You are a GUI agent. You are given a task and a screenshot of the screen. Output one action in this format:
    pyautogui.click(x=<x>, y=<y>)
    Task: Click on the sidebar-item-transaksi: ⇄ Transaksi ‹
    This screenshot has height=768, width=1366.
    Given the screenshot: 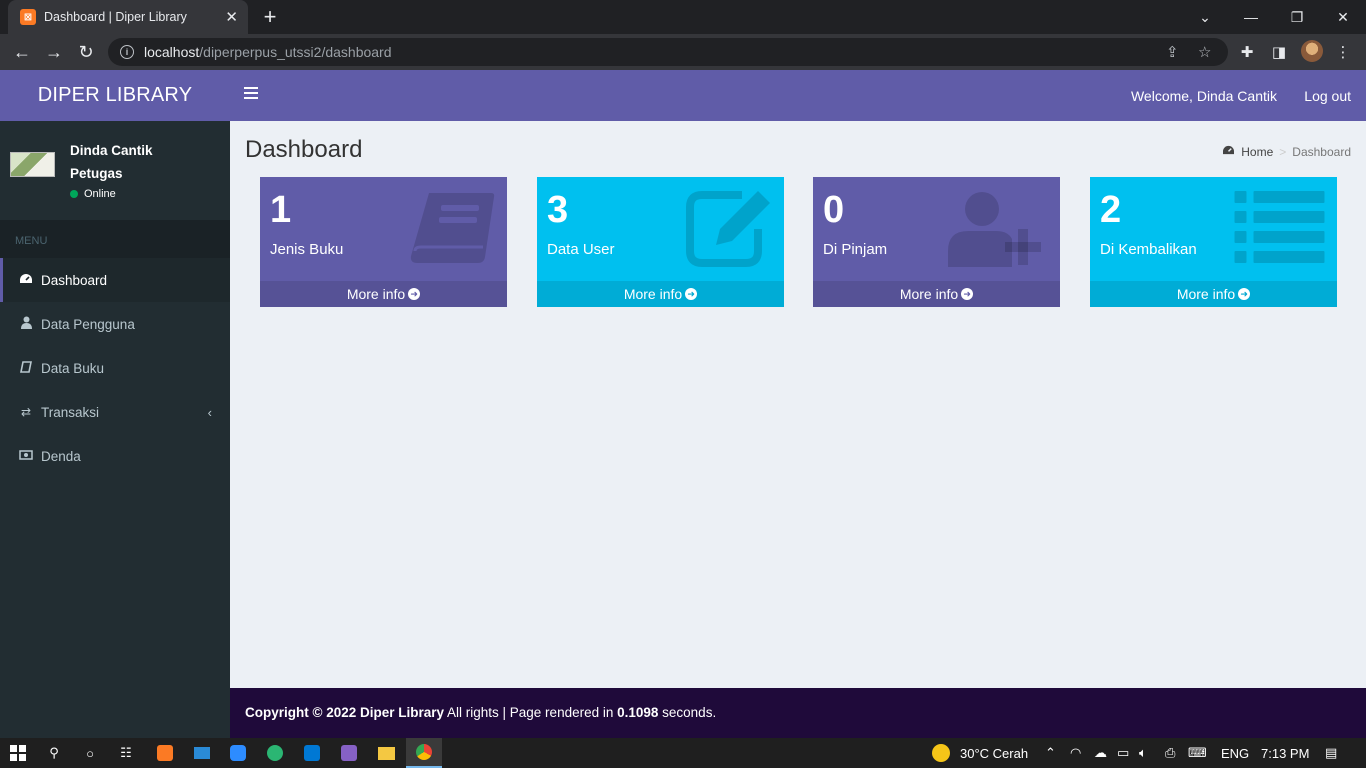 What is the action you would take?
    pyautogui.click(x=115, y=412)
    